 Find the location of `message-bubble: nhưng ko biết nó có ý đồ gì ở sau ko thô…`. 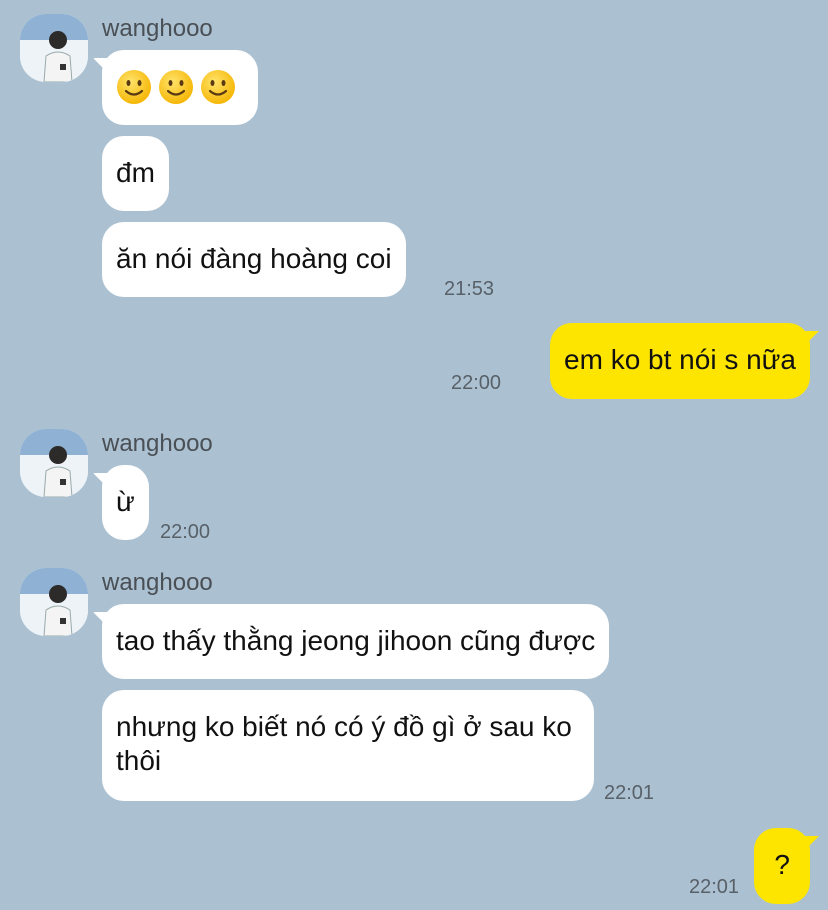

message-bubble: nhưng ko biết nó có ý đồ gì ở sau ko thô… is located at coordinates (348, 745).